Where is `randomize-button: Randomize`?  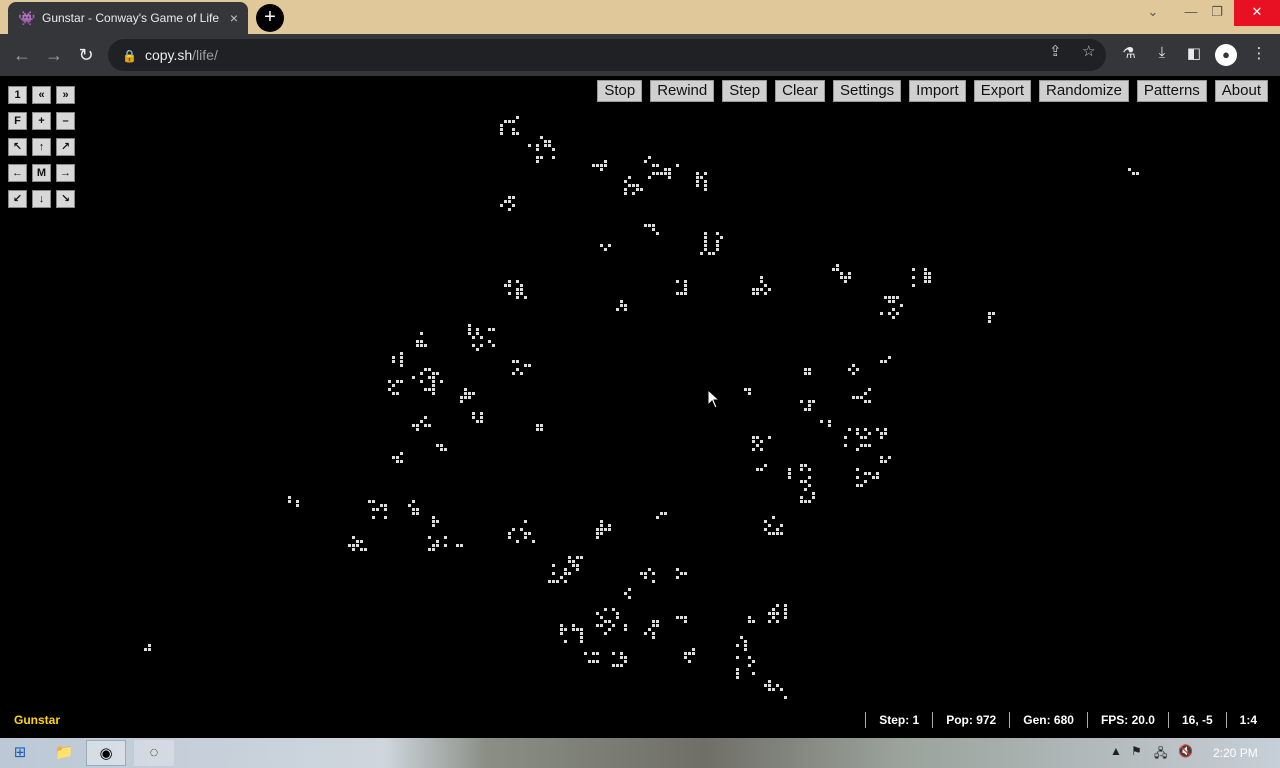 randomize-button: Randomize is located at coordinates (1084, 91).